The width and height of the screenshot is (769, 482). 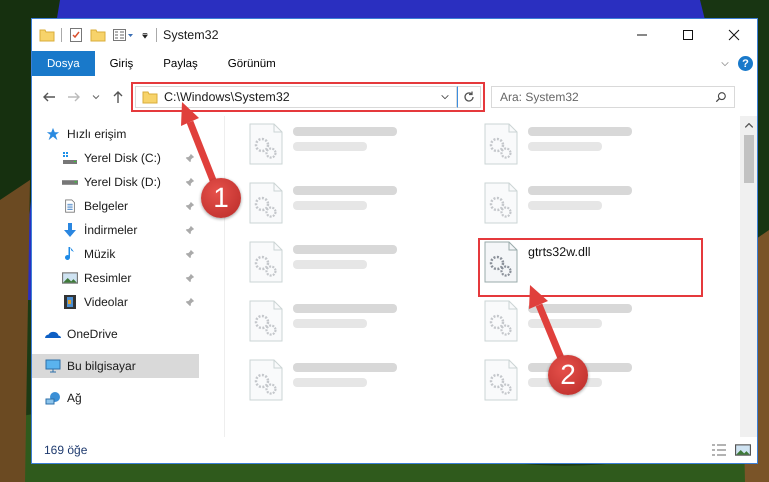 I want to click on scroll-up-icon, so click(x=748, y=125).